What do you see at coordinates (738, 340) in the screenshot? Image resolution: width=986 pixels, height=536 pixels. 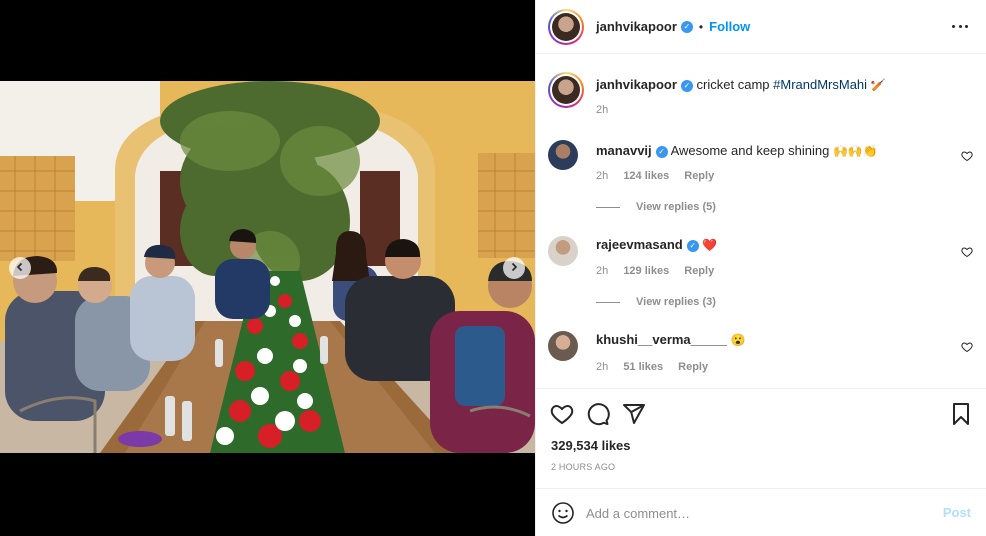 I see `comment-emoji: 😮` at bounding box center [738, 340].